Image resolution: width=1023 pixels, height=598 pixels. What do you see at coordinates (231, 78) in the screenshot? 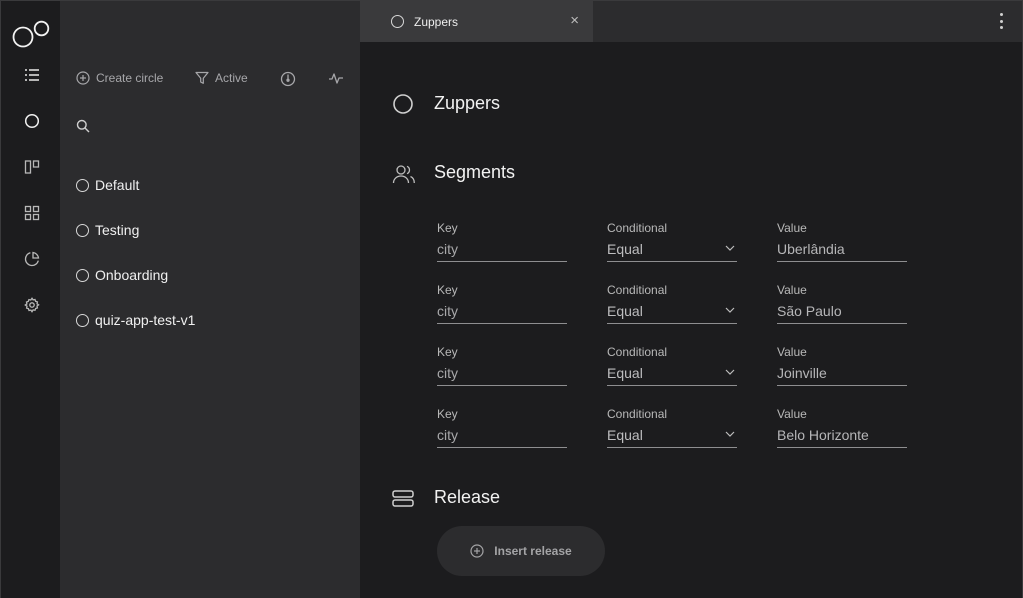
I see `active-filter-label: Active` at bounding box center [231, 78].